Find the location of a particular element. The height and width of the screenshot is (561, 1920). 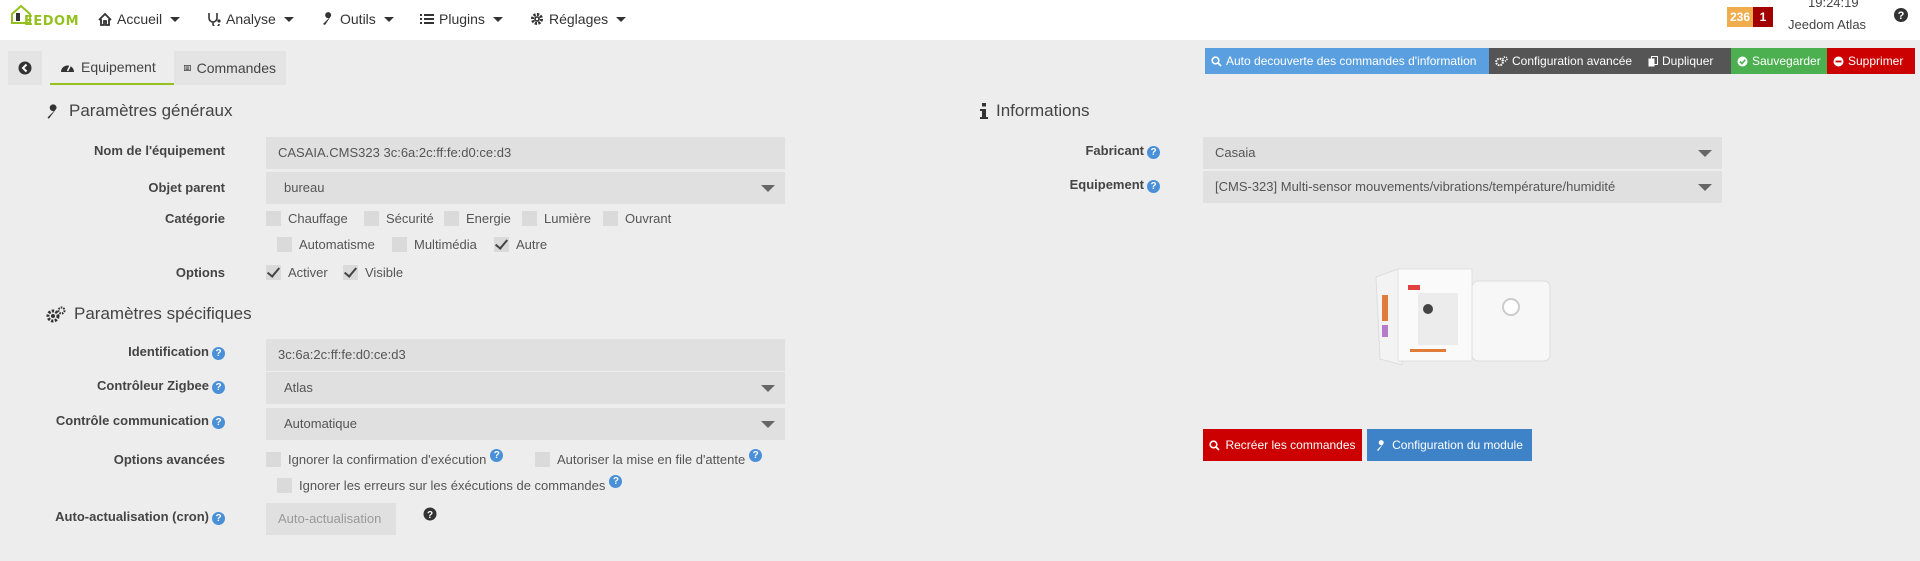

duplicate-label: Dupliquer is located at coordinates (1688, 61).